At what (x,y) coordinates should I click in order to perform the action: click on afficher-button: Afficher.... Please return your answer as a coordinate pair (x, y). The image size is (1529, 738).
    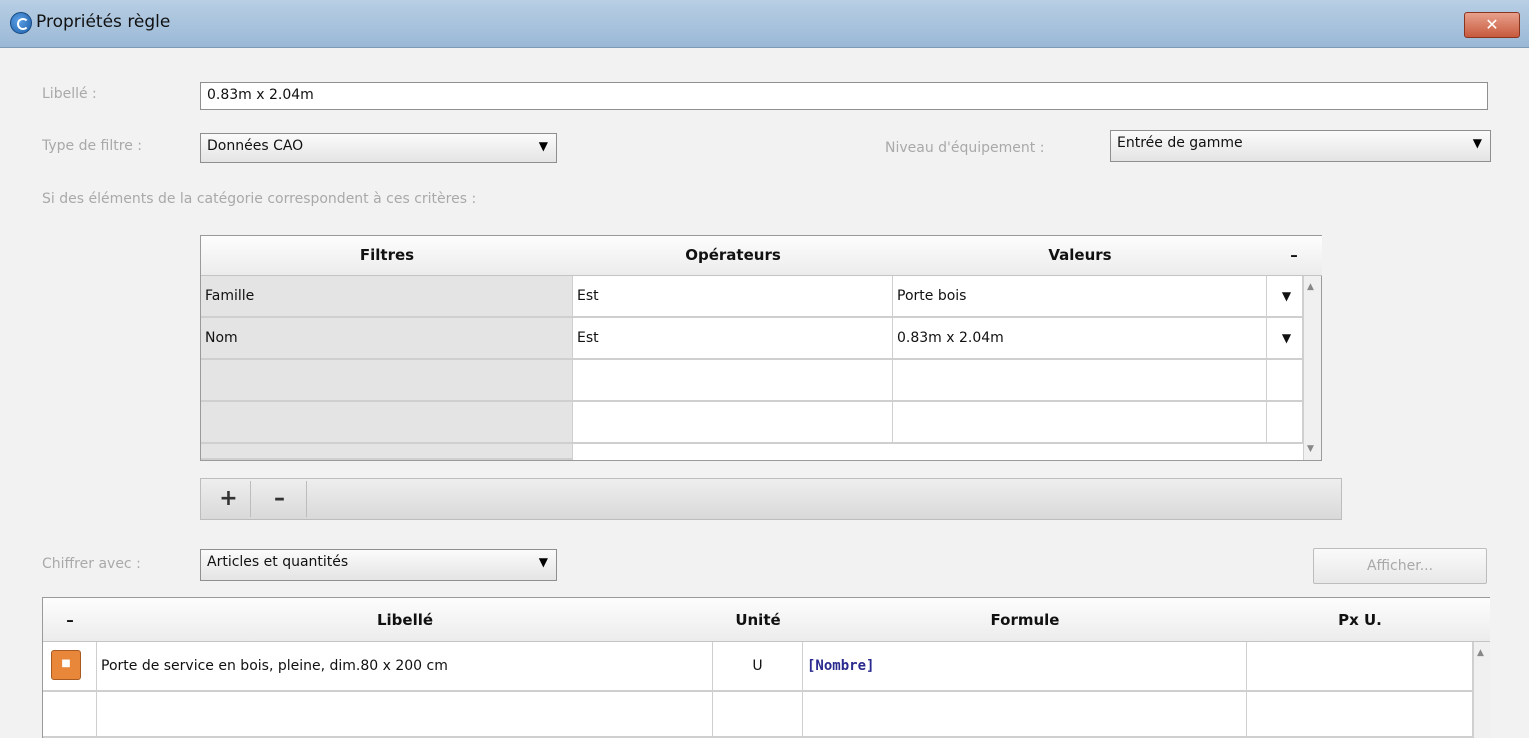
    Looking at the image, I should click on (1400, 566).